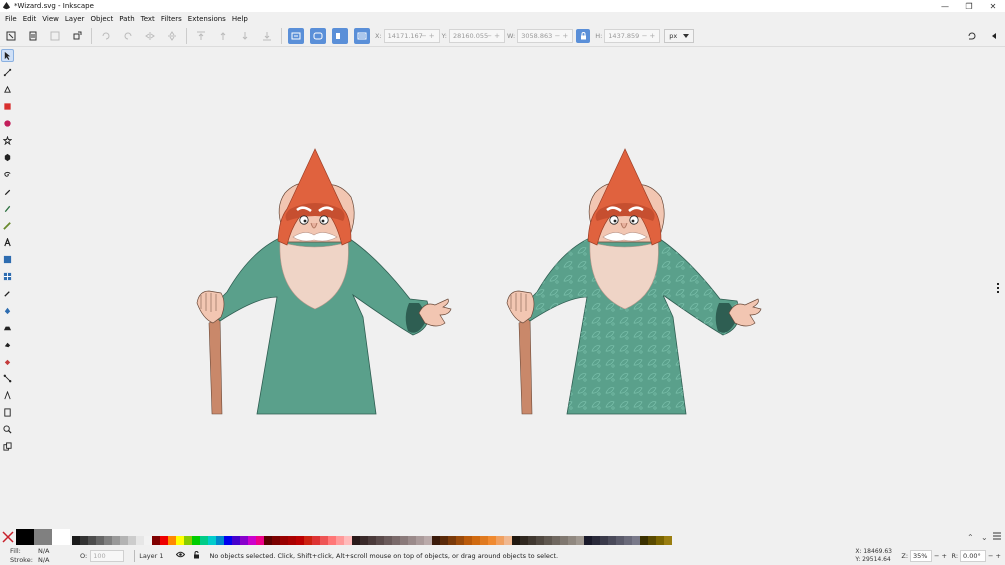 The width and height of the screenshot is (1005, 565). I want to click on fill-stroke-indicator: Fill: N/A Stroke: N/A, so click(30, 555).